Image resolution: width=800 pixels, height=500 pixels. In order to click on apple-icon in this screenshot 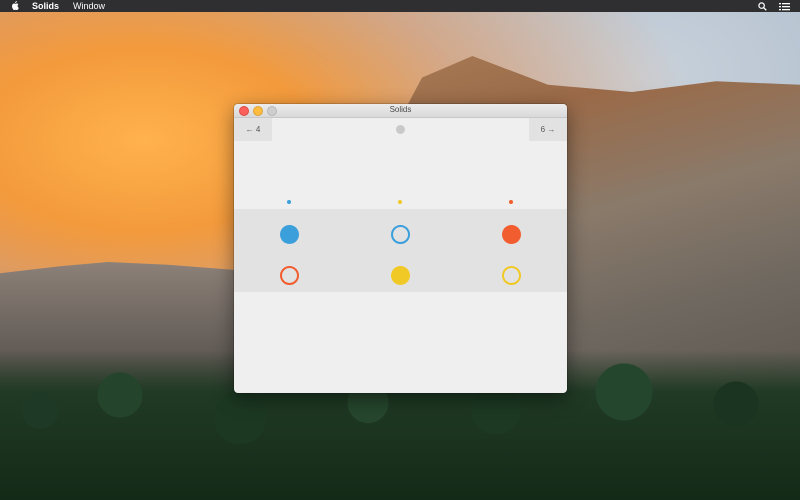, I will do `click(15, 6)`.